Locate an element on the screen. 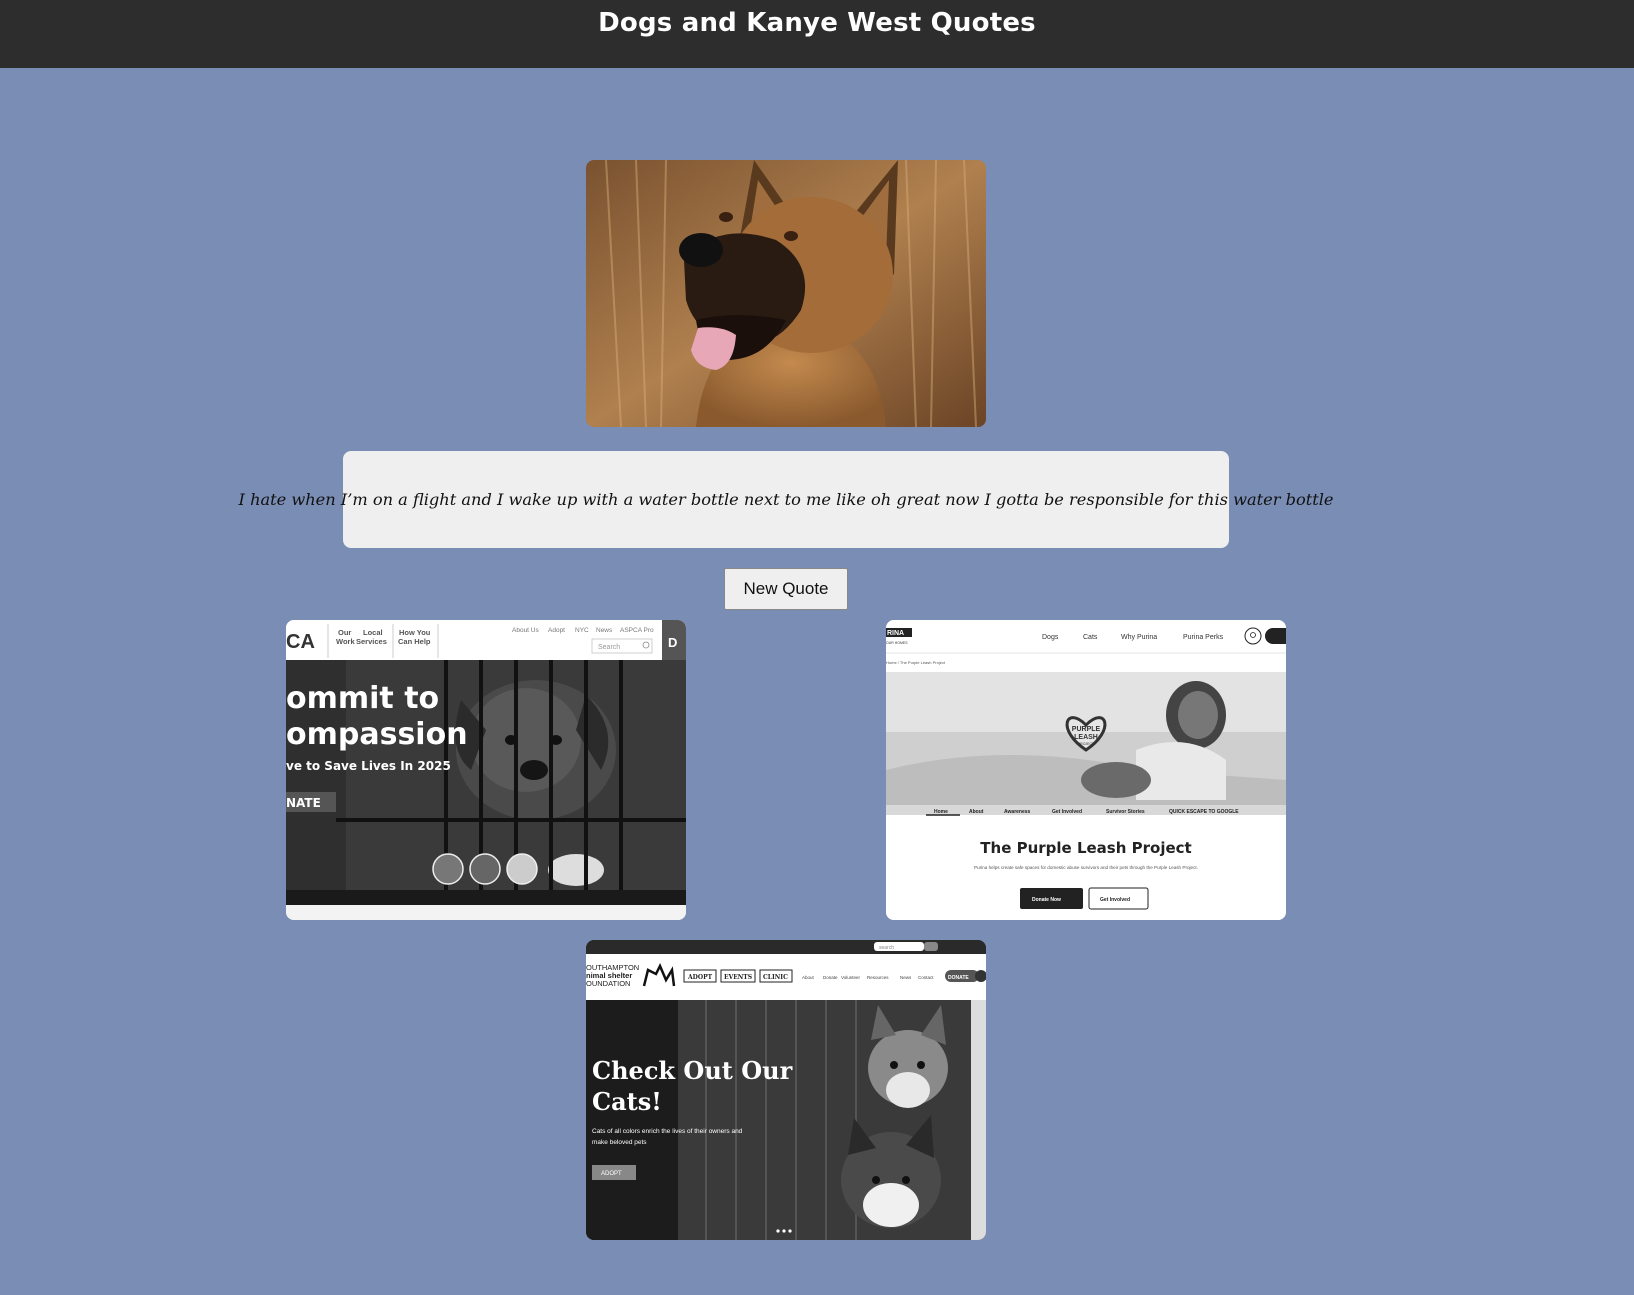  svg-text: Purina Perks is located at coordinates (1203, 637).